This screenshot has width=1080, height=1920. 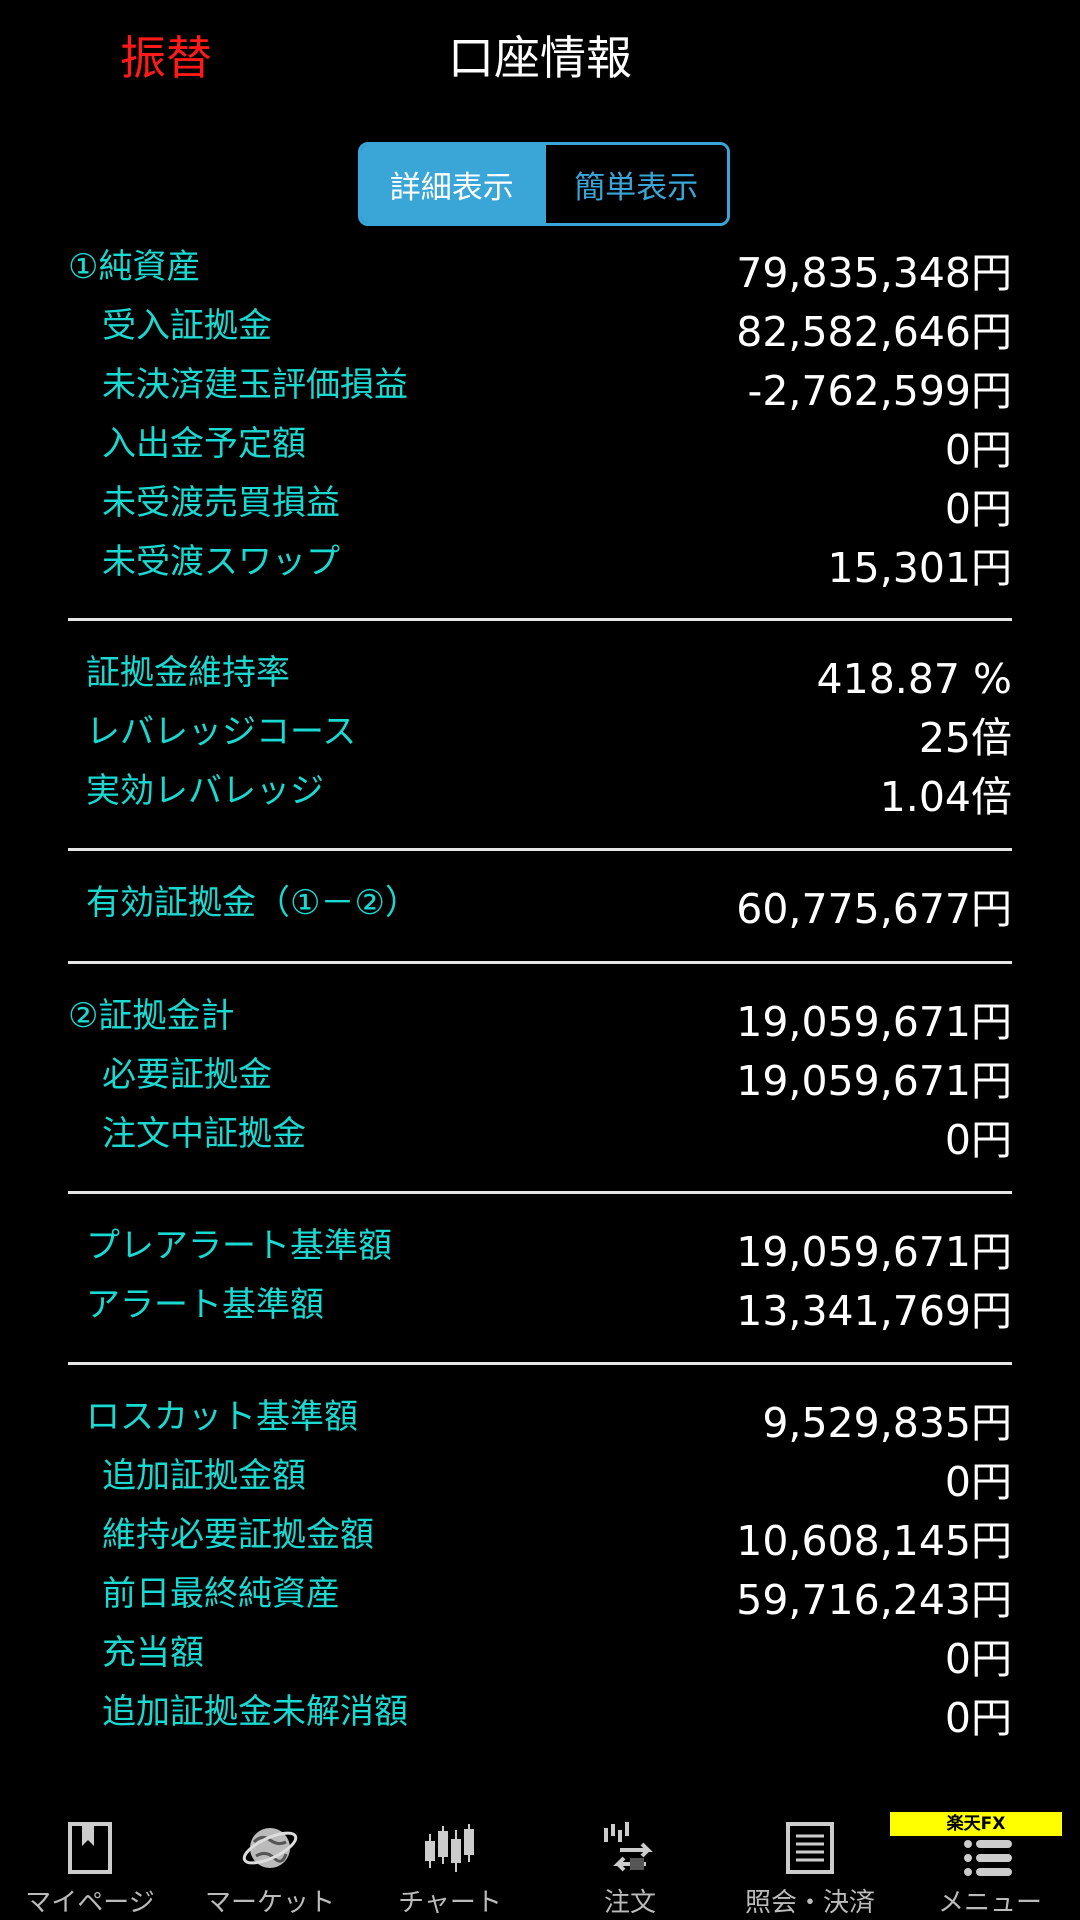 I want to click on row-label: 前日最終純資産, so click(x=221, y=1594).